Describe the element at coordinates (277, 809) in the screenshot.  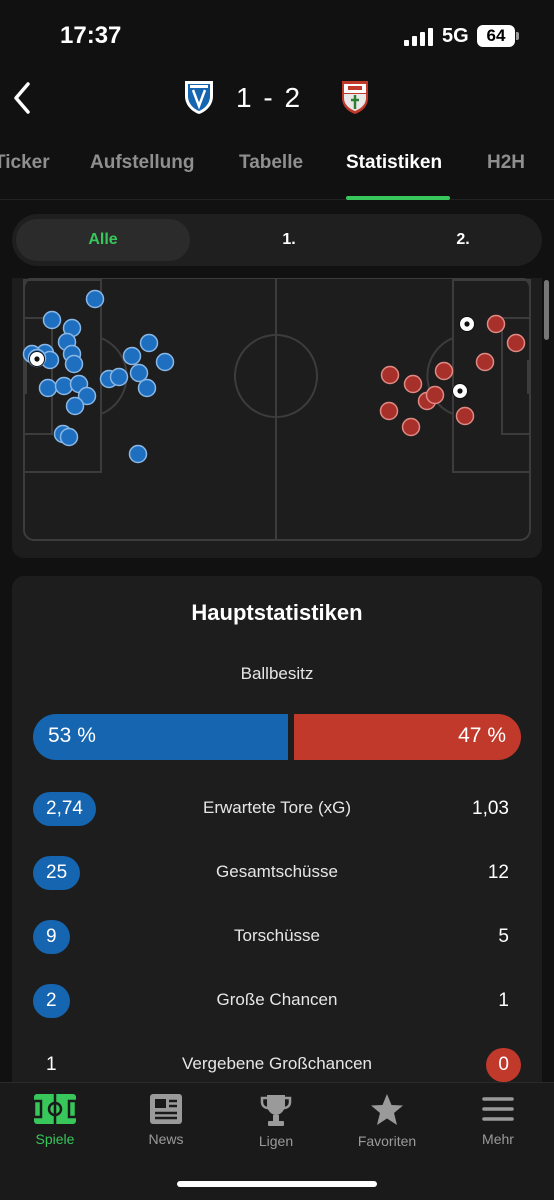
I see `stat-row-xg: 2,74 Erwartete Tore (xG) 1,03` at that location.